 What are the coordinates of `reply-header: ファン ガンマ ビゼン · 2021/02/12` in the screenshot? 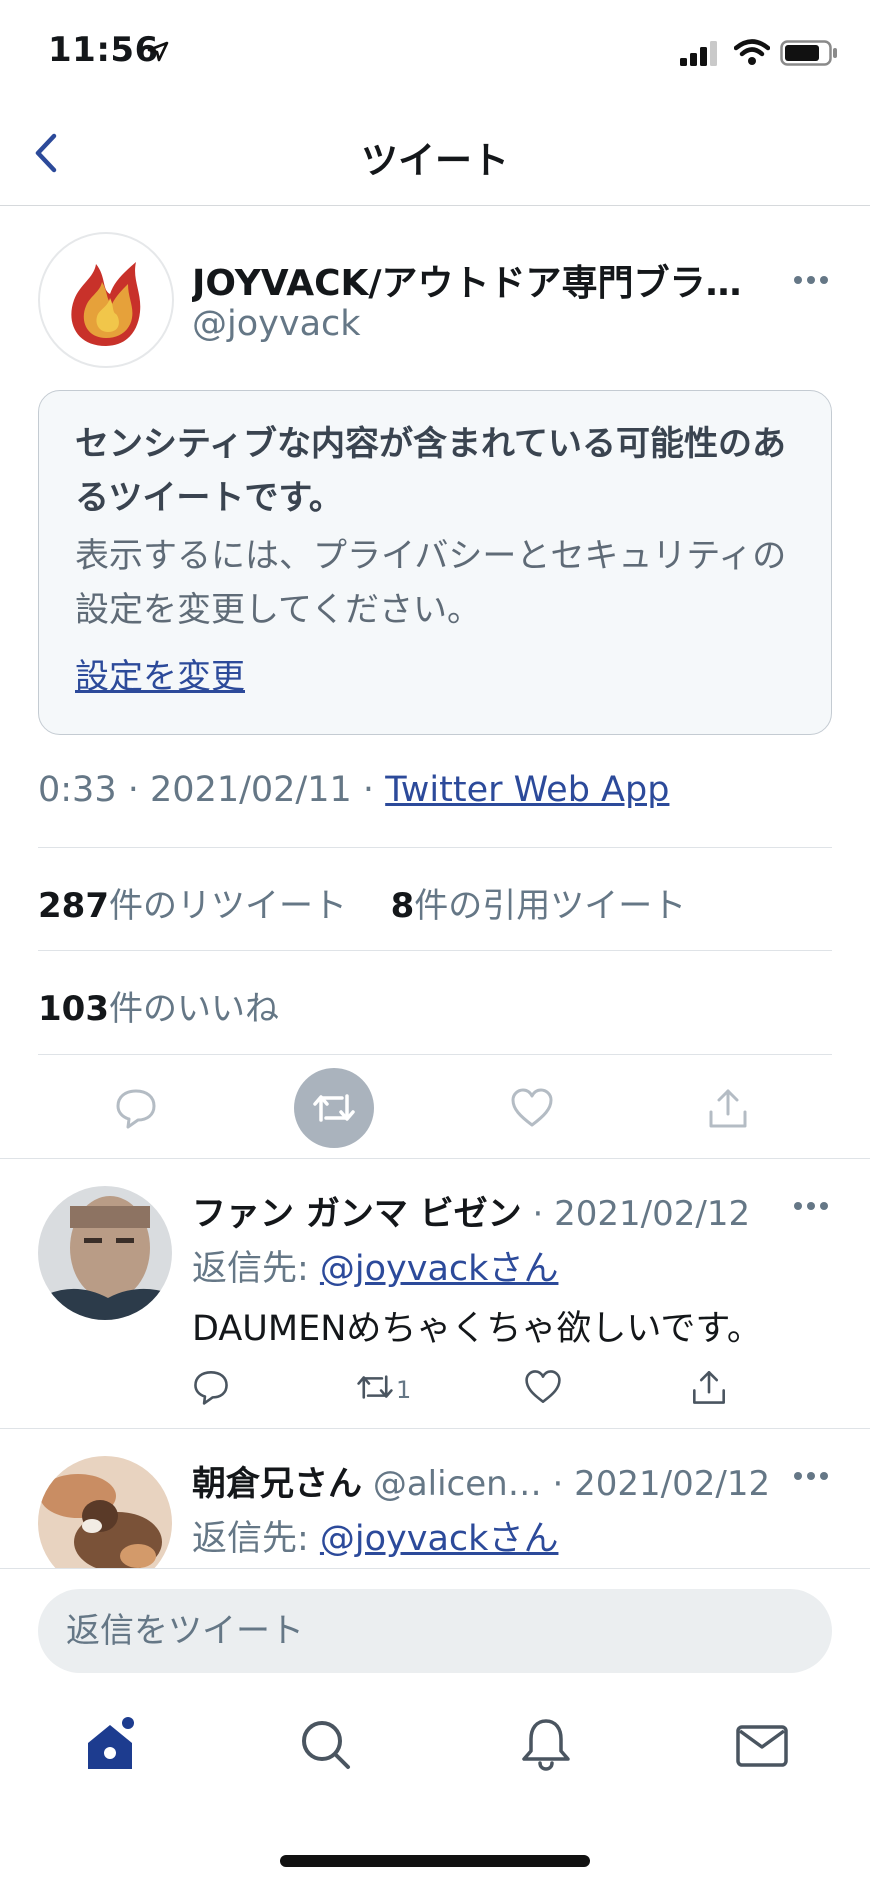 It's located at (471, 1210).